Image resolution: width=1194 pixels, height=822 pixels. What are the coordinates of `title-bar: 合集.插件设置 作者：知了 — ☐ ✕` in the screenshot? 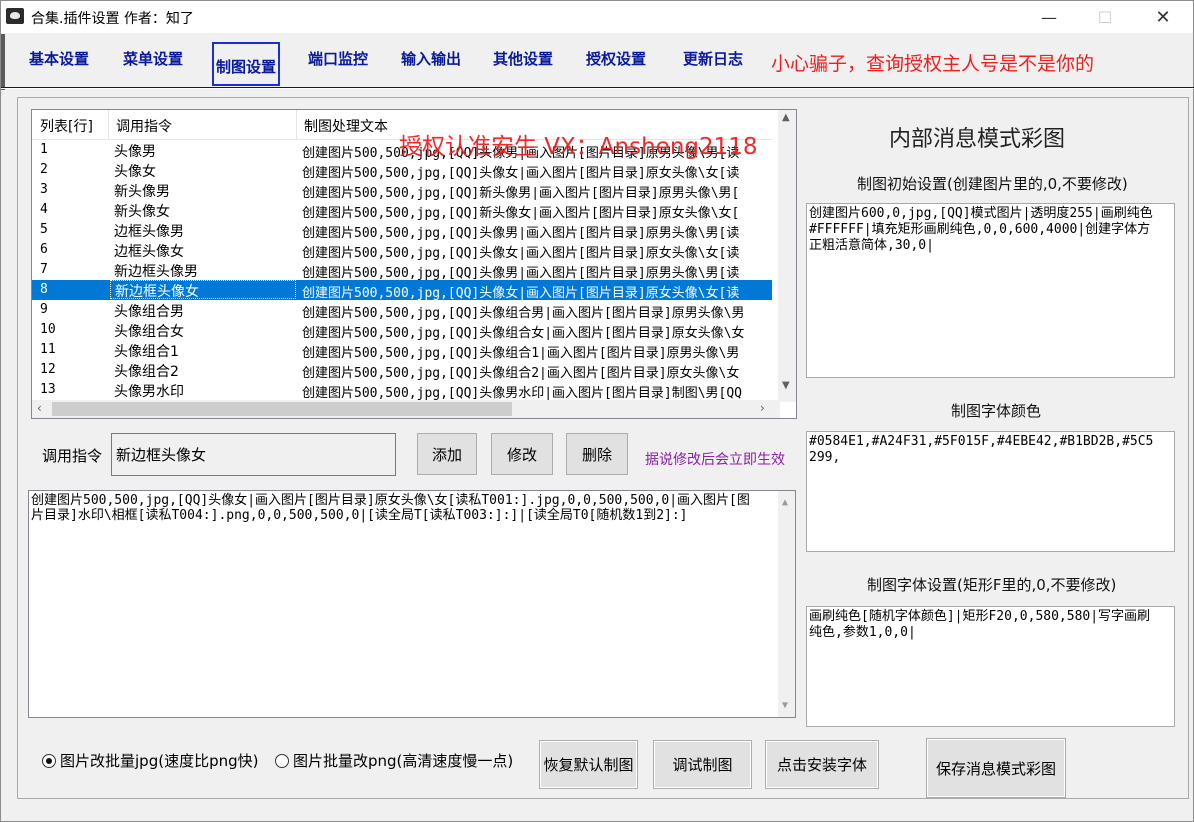 It's located at (597, 17).